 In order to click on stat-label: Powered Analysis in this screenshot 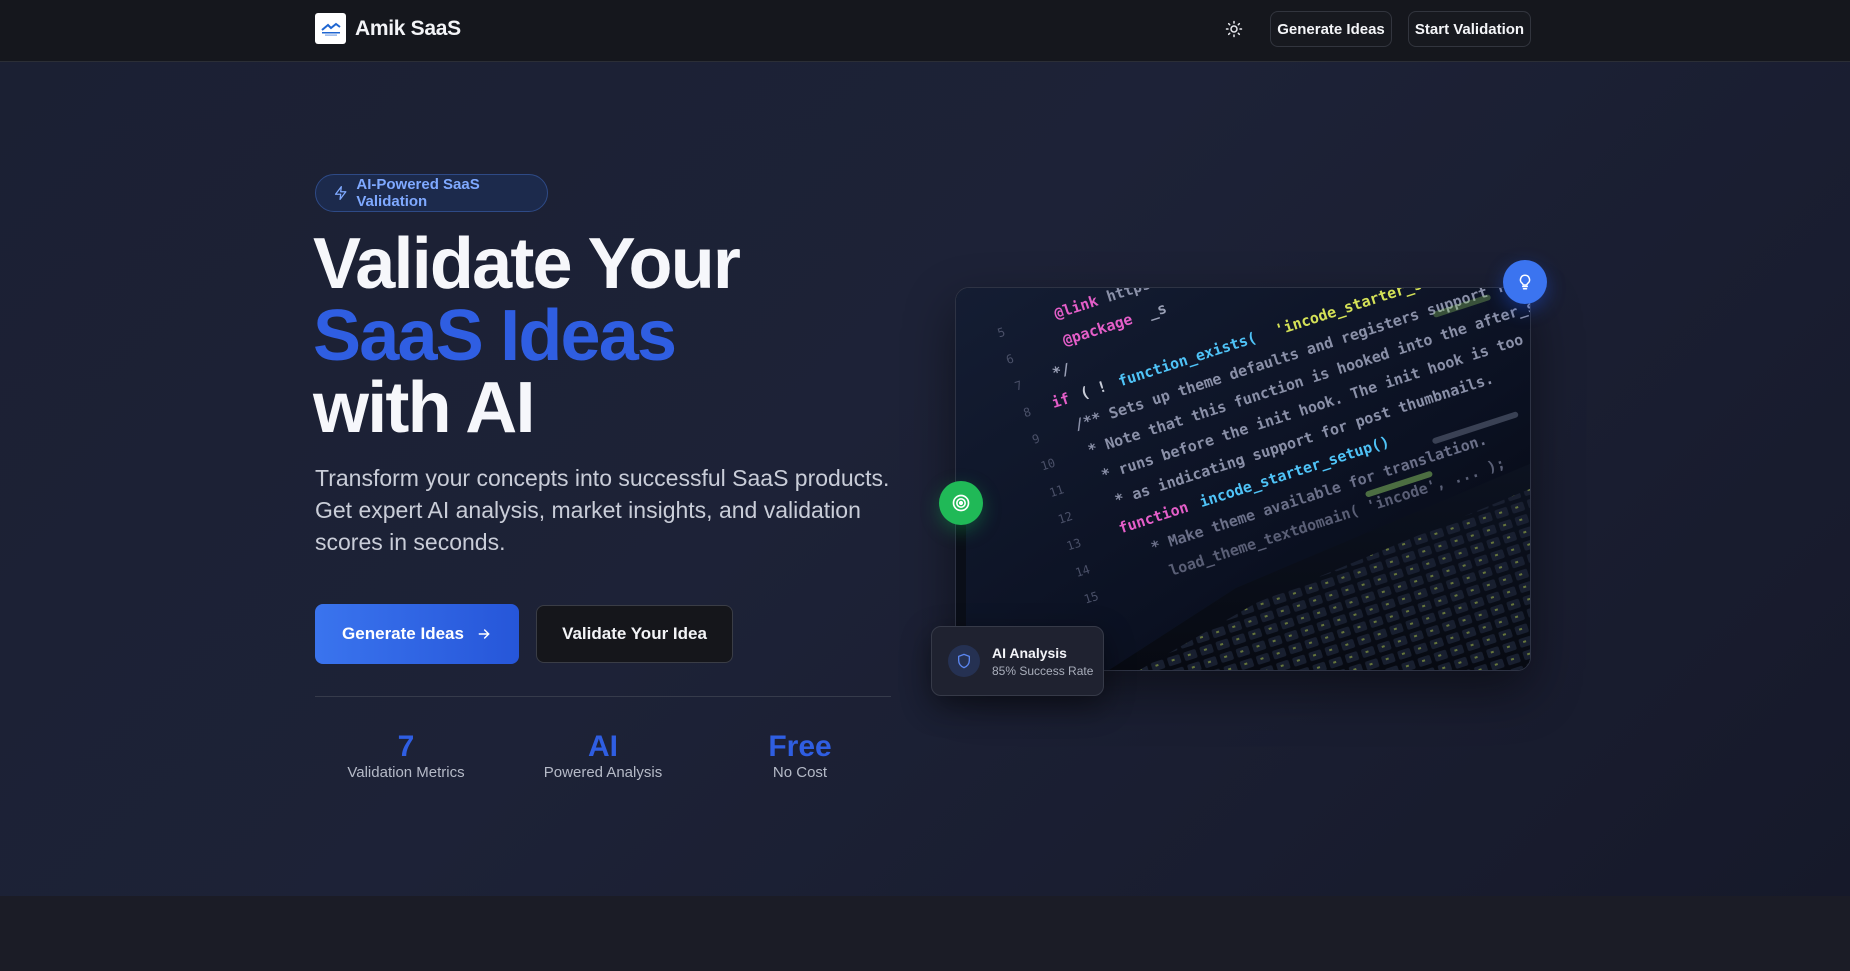, I will do `click(603, 772)`.